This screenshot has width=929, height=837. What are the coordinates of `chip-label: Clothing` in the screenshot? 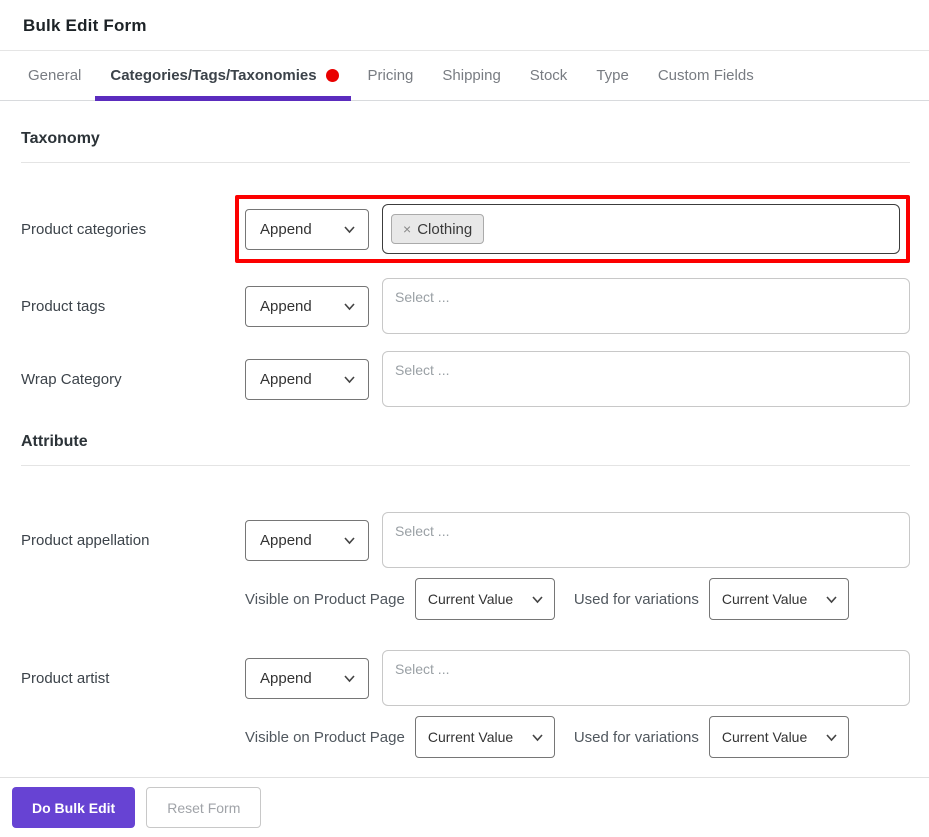 It's located at (445, 229).